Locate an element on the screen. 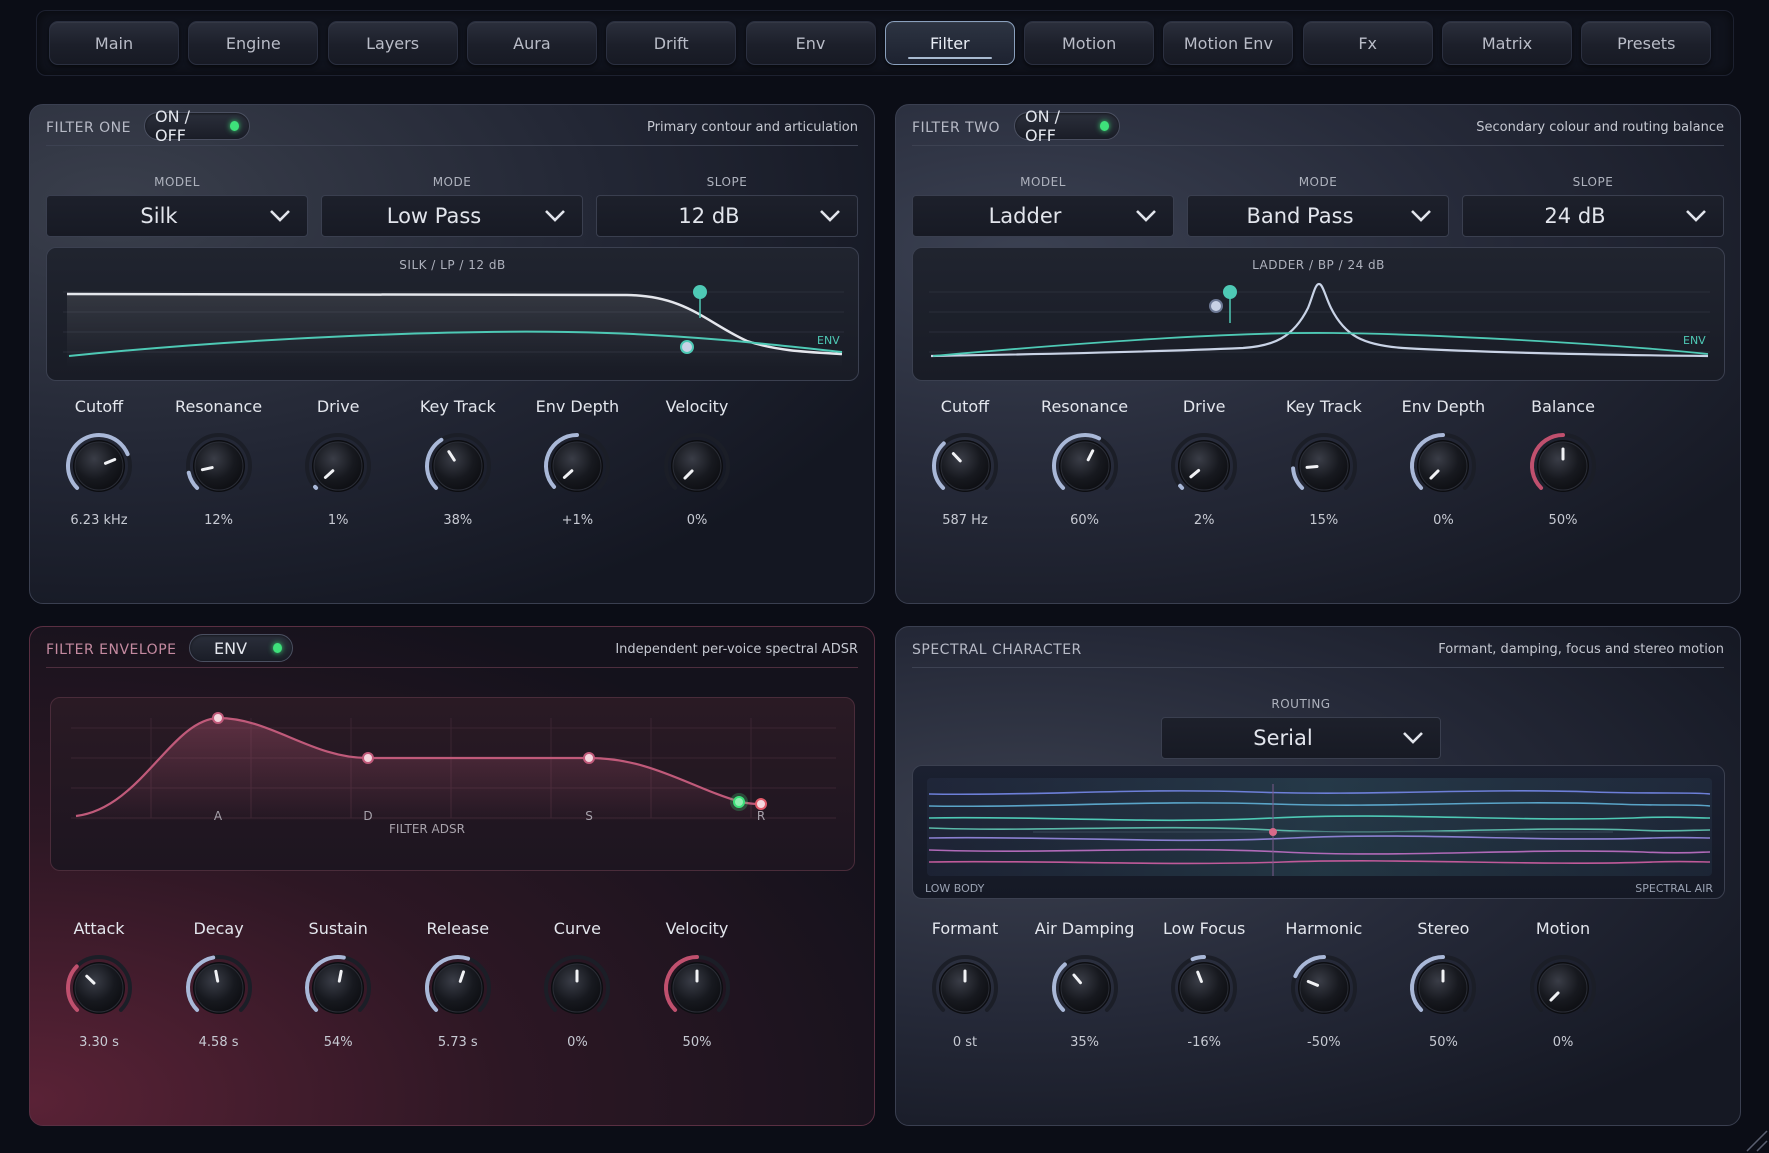 The height and width of the screenshot is (1153, 1769). env-depth-label: Env Depth is located at coordinates (1443, 406).